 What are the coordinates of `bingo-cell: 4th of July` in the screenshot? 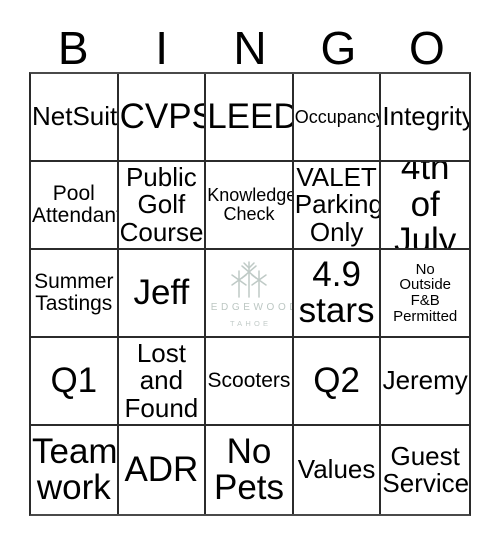 It's located at (425, 206).